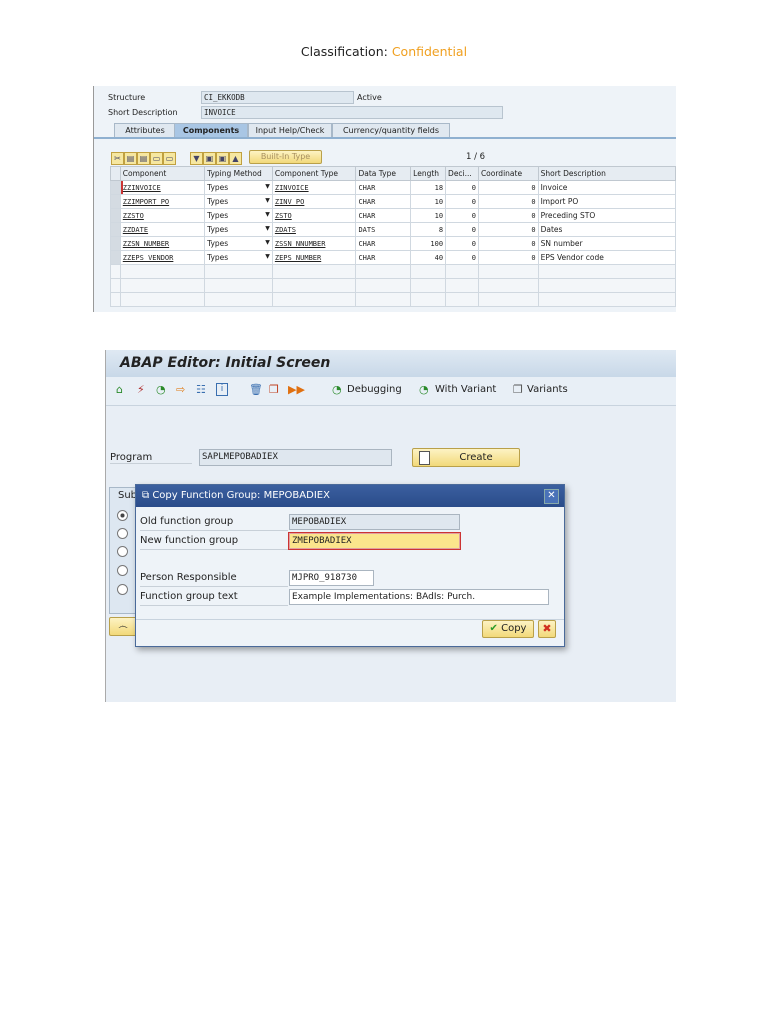  I want to click on column-header: Short Description, so click(607, 173).